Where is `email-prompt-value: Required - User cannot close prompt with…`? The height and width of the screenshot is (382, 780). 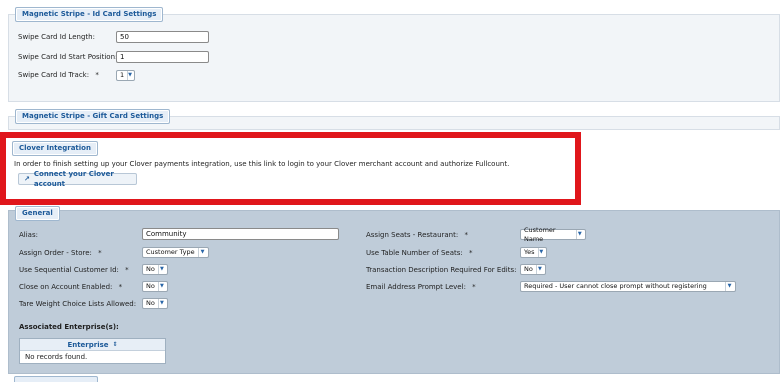
email-prompt-value: Required - User cannot close prompt with… is located at coordinates (615, 286).